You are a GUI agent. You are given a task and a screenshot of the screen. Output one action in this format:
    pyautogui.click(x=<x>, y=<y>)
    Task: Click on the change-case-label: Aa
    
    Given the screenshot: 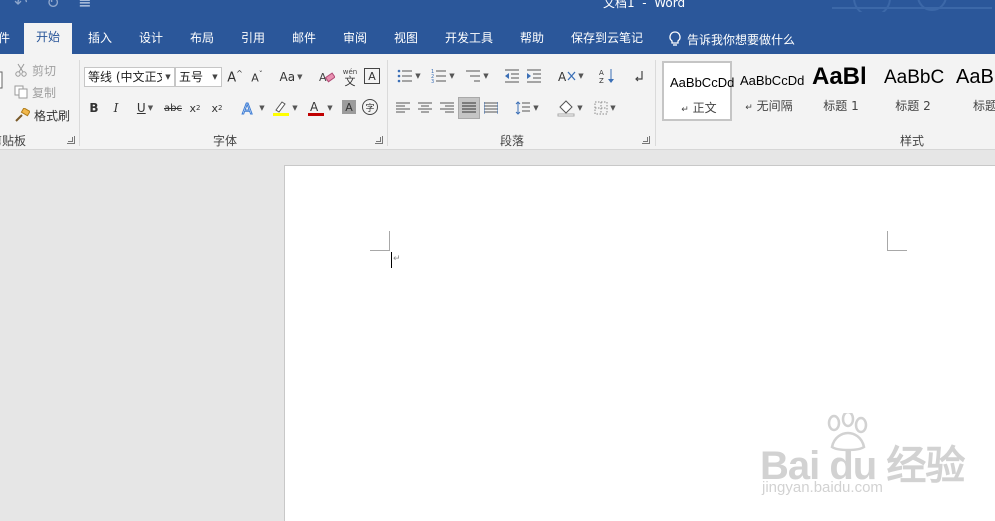 What is the action you would take?
    pyautogui.click(x=287, y=77)
    